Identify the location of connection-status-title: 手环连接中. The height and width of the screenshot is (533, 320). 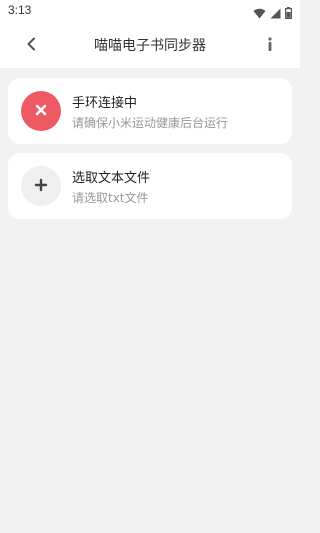
(105, 103).